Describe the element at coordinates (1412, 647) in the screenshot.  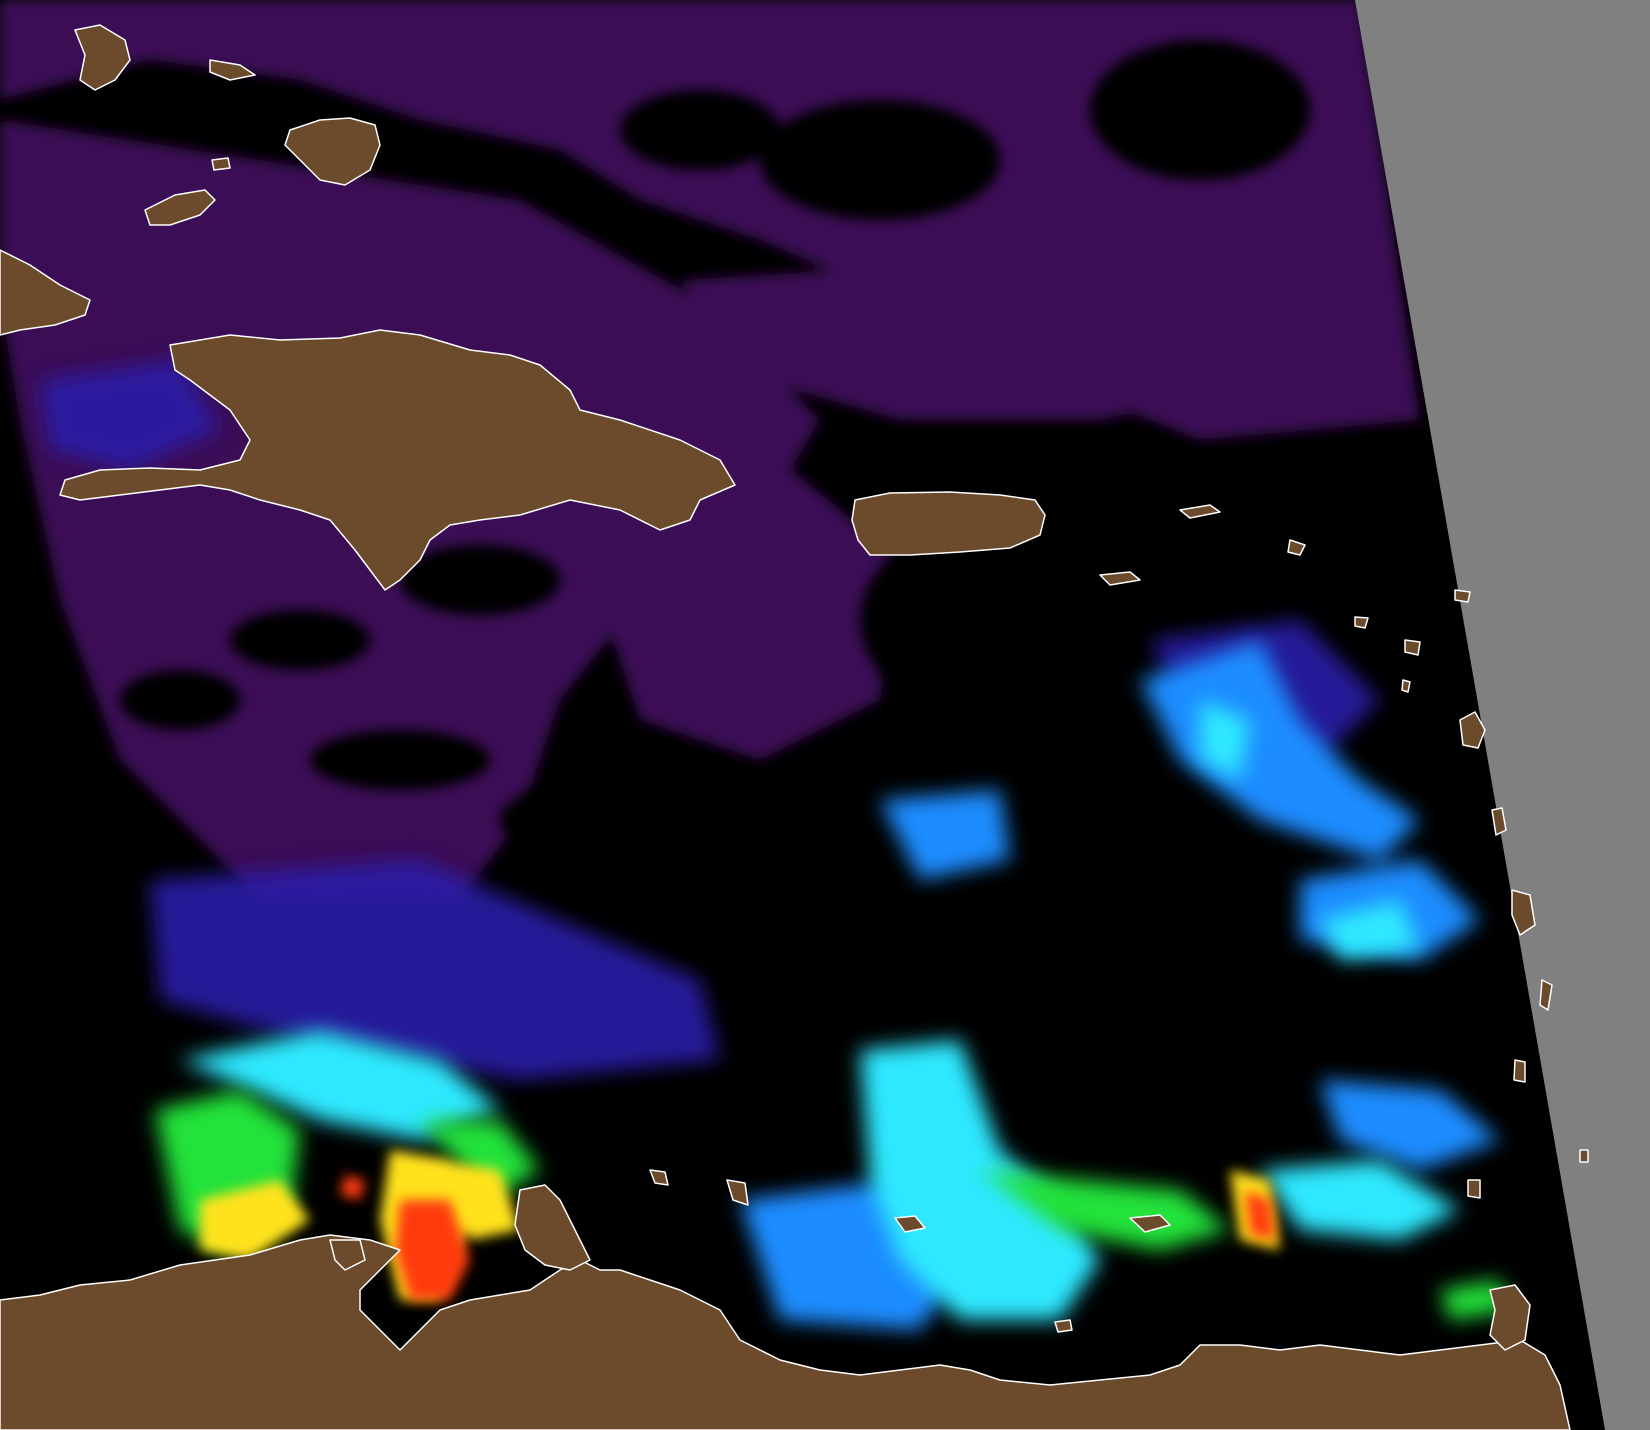
I see `land-antigua` at that location.